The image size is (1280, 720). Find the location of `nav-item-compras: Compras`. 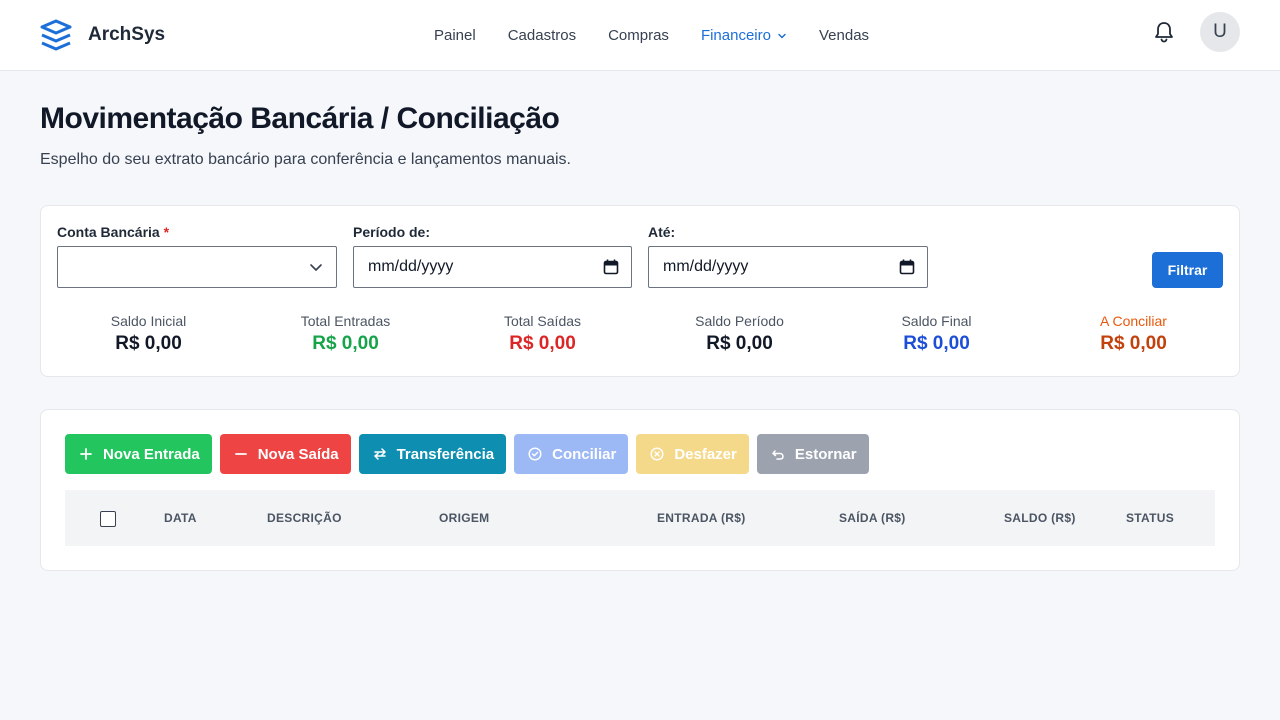

nav-item-compras: Compras is located at coordinates (638, 35).